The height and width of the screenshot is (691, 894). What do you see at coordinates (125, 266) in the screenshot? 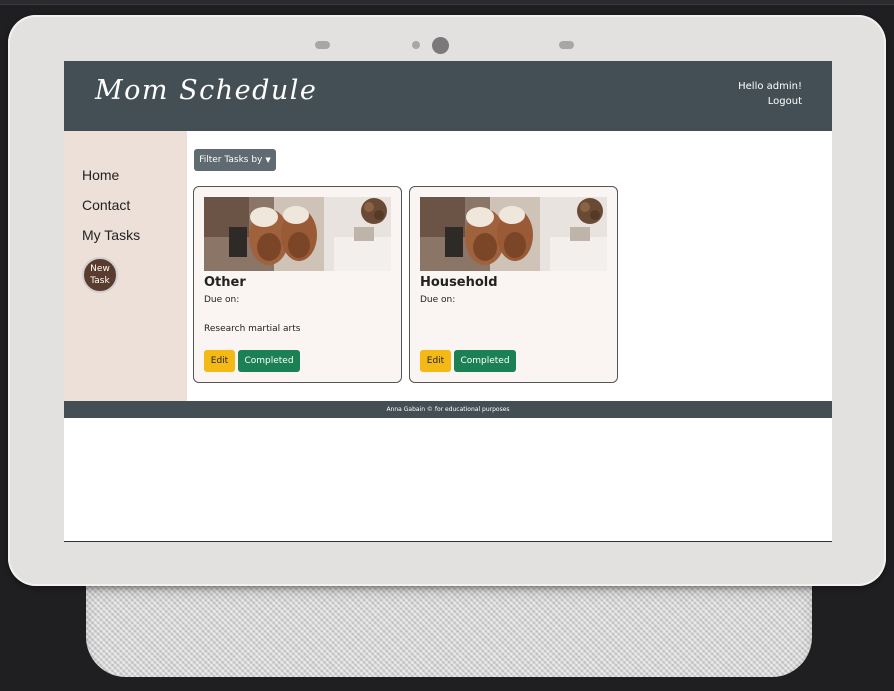
I see `sidebar: Home Contact My Tasks New Task` at bounding box center [125, 266].